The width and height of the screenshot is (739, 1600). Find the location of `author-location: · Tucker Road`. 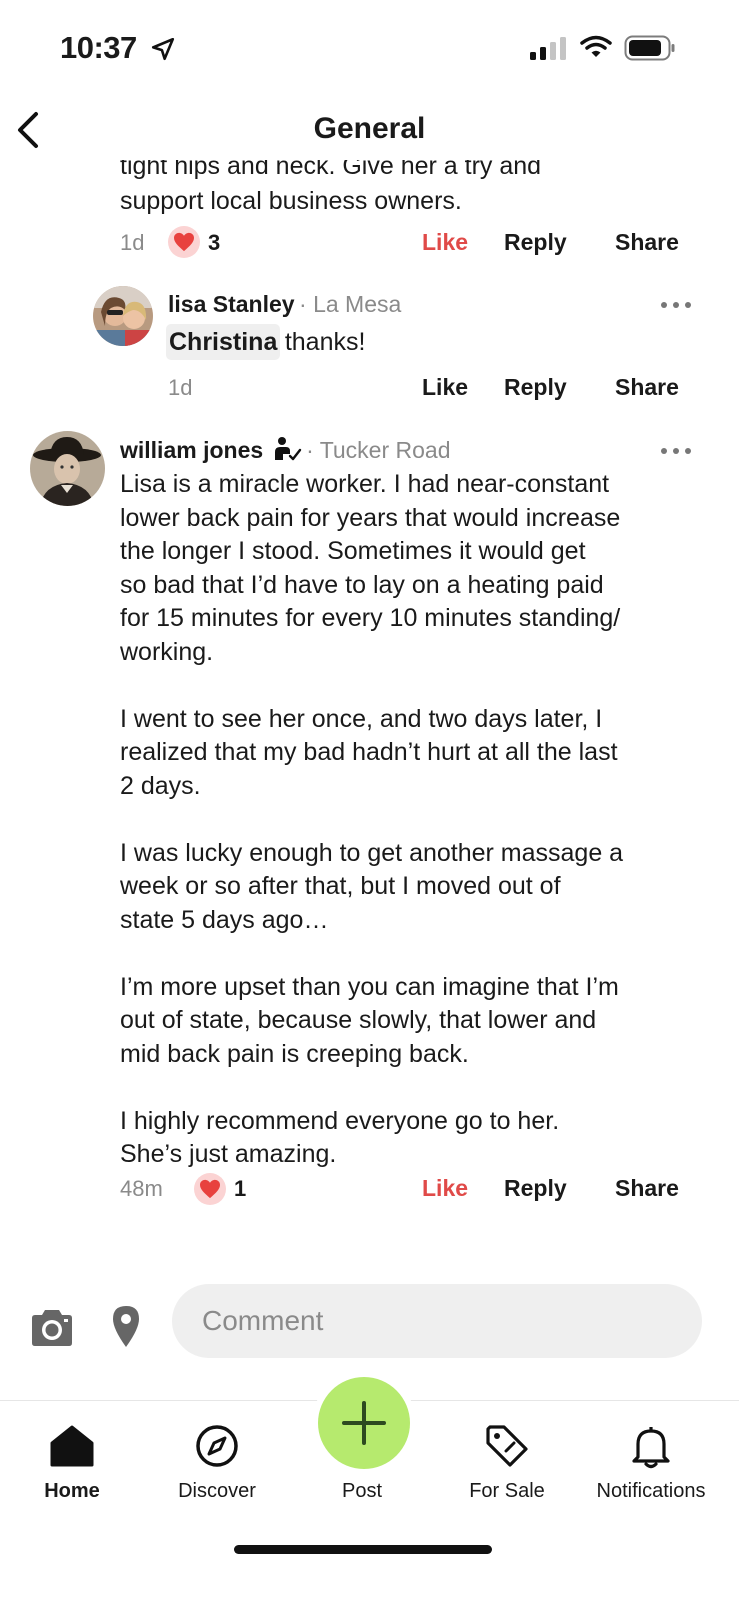

author-location: · Tucker Road is located at coordinates (378, 450).